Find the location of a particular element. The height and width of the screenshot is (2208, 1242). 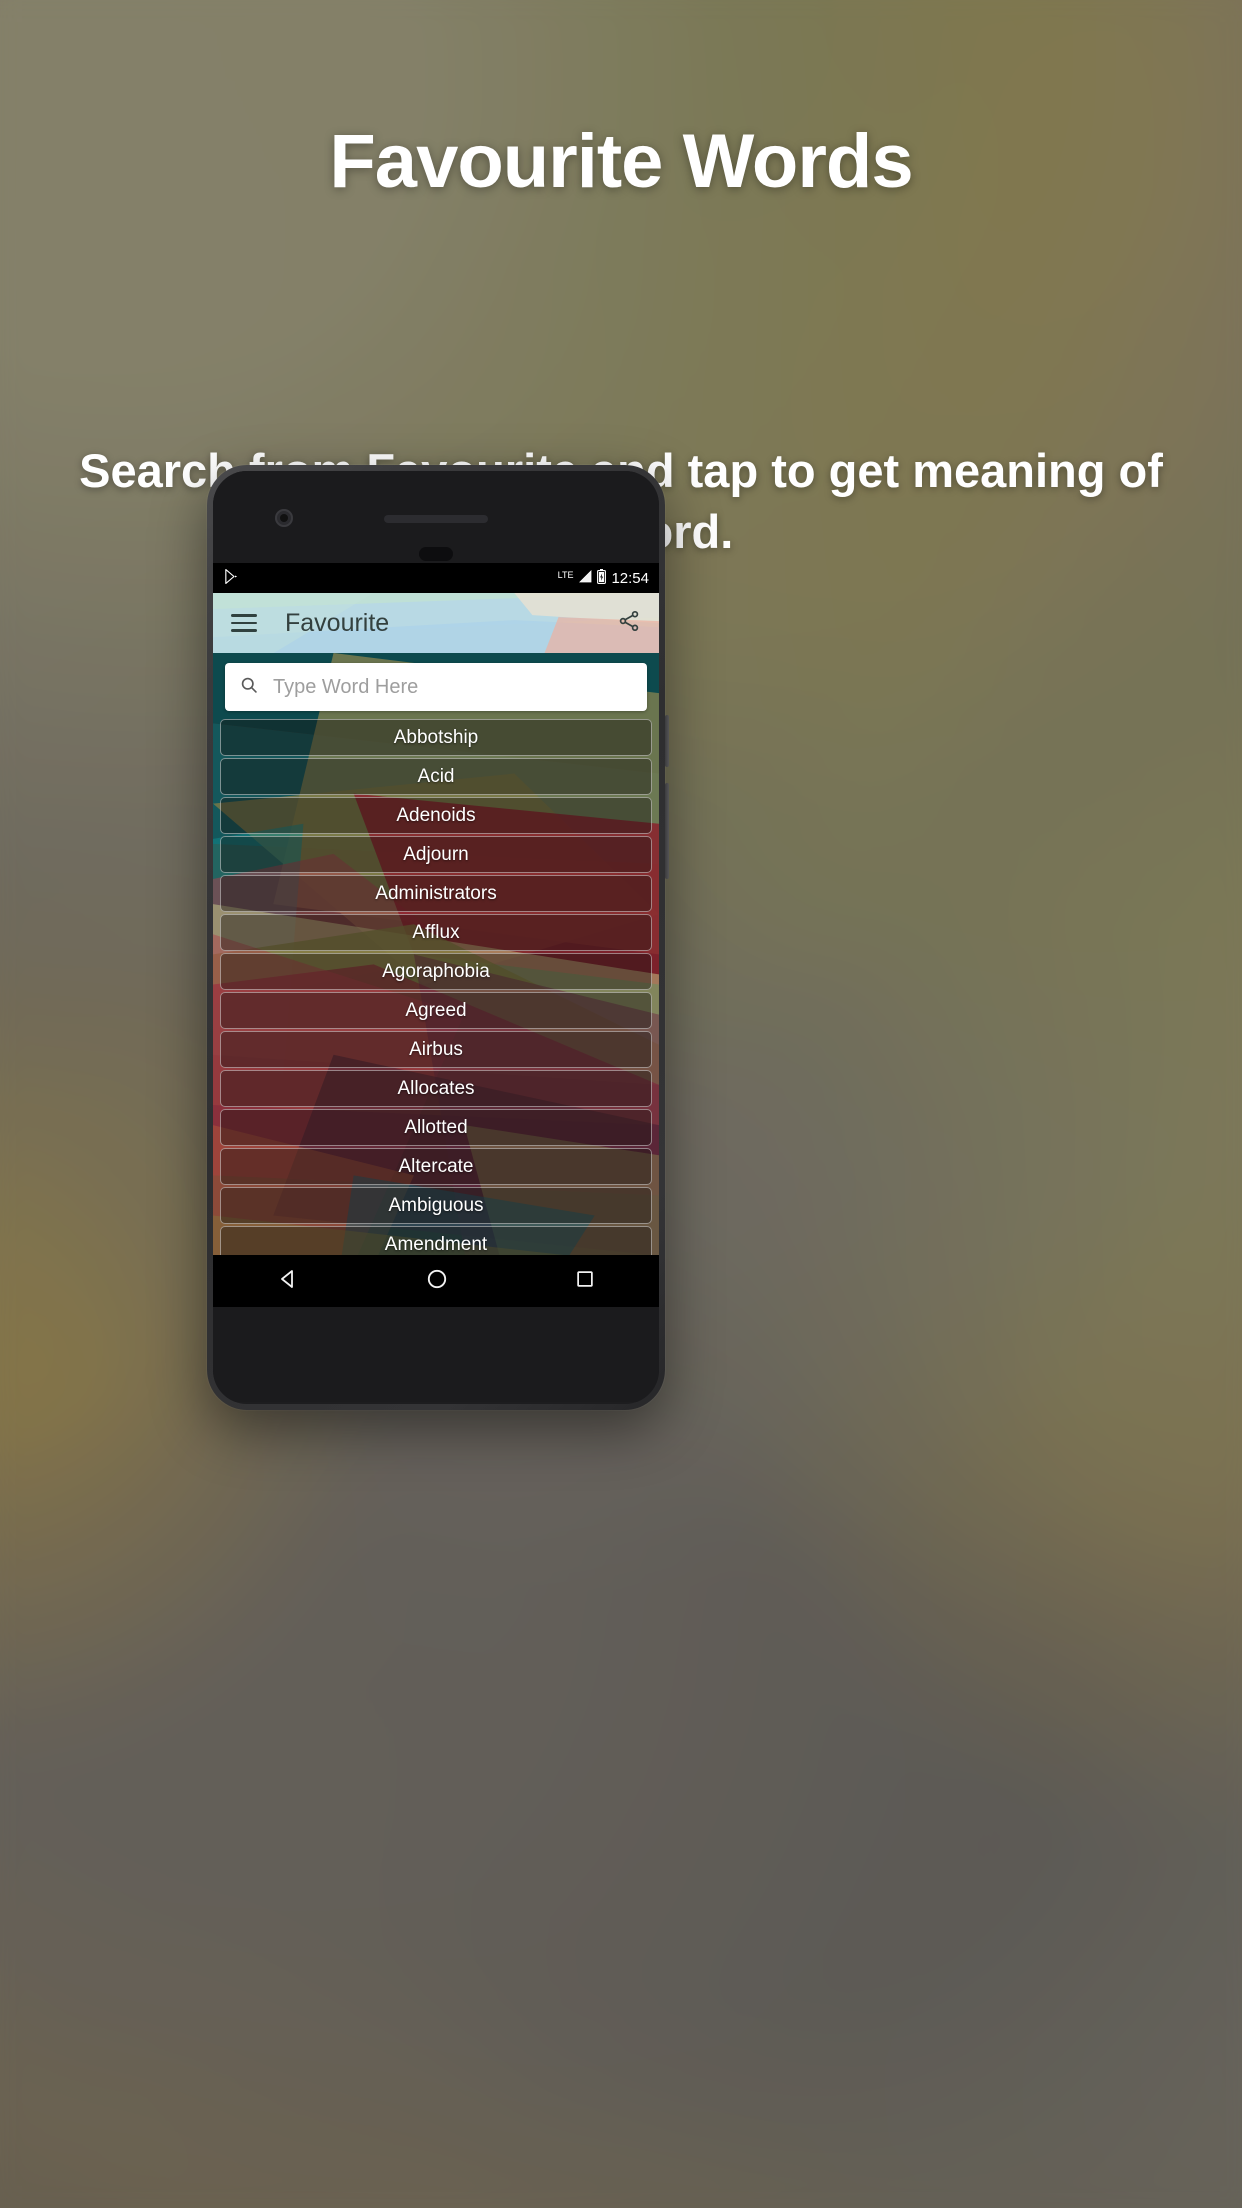

signal-bars-icon is located at coordinates (585, 578).